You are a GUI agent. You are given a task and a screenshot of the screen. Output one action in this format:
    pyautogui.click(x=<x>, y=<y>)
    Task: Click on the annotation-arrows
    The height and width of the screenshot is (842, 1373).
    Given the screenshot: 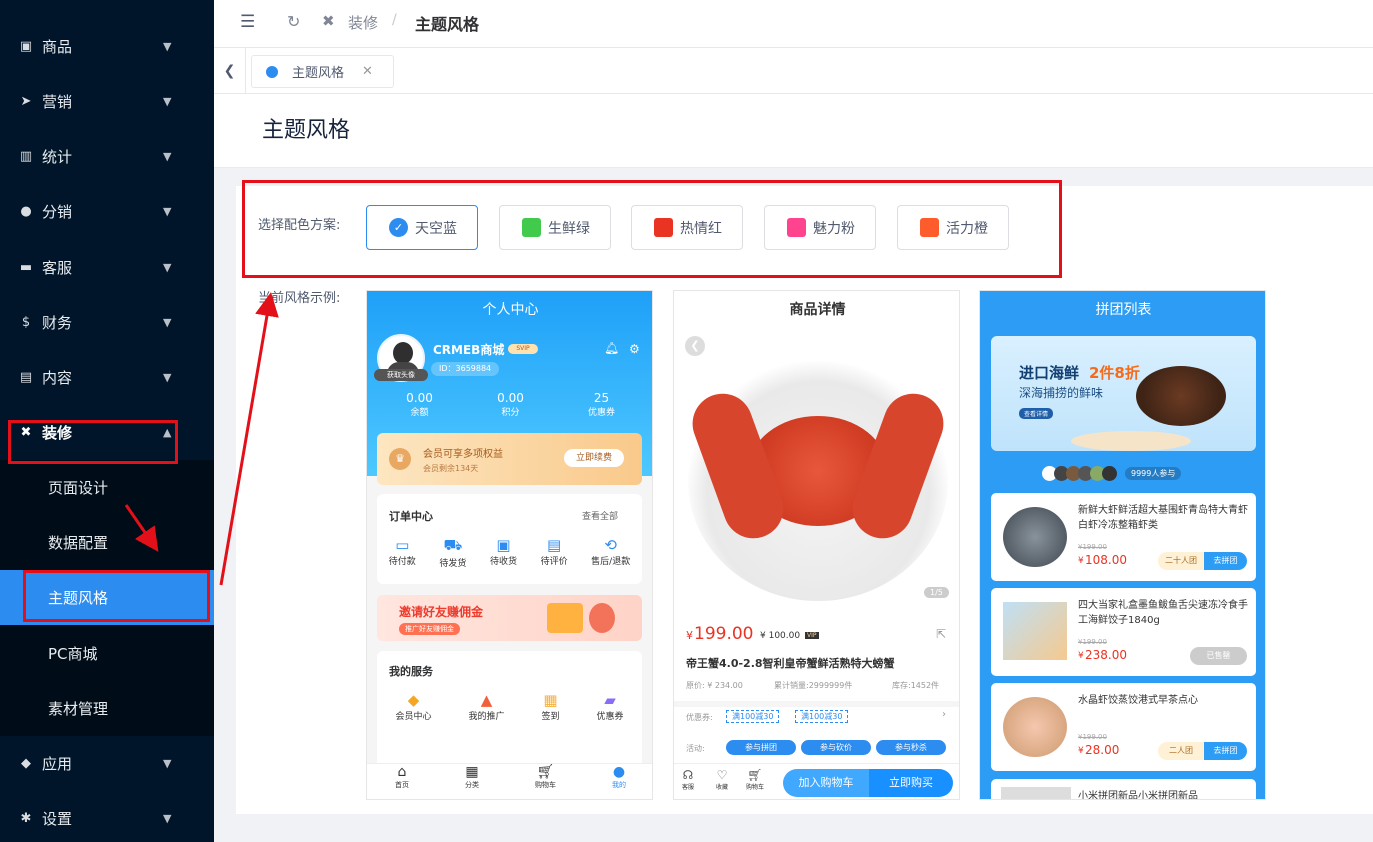 What is the action you would take?
    pyautogui.click(x=201, y=439)
    